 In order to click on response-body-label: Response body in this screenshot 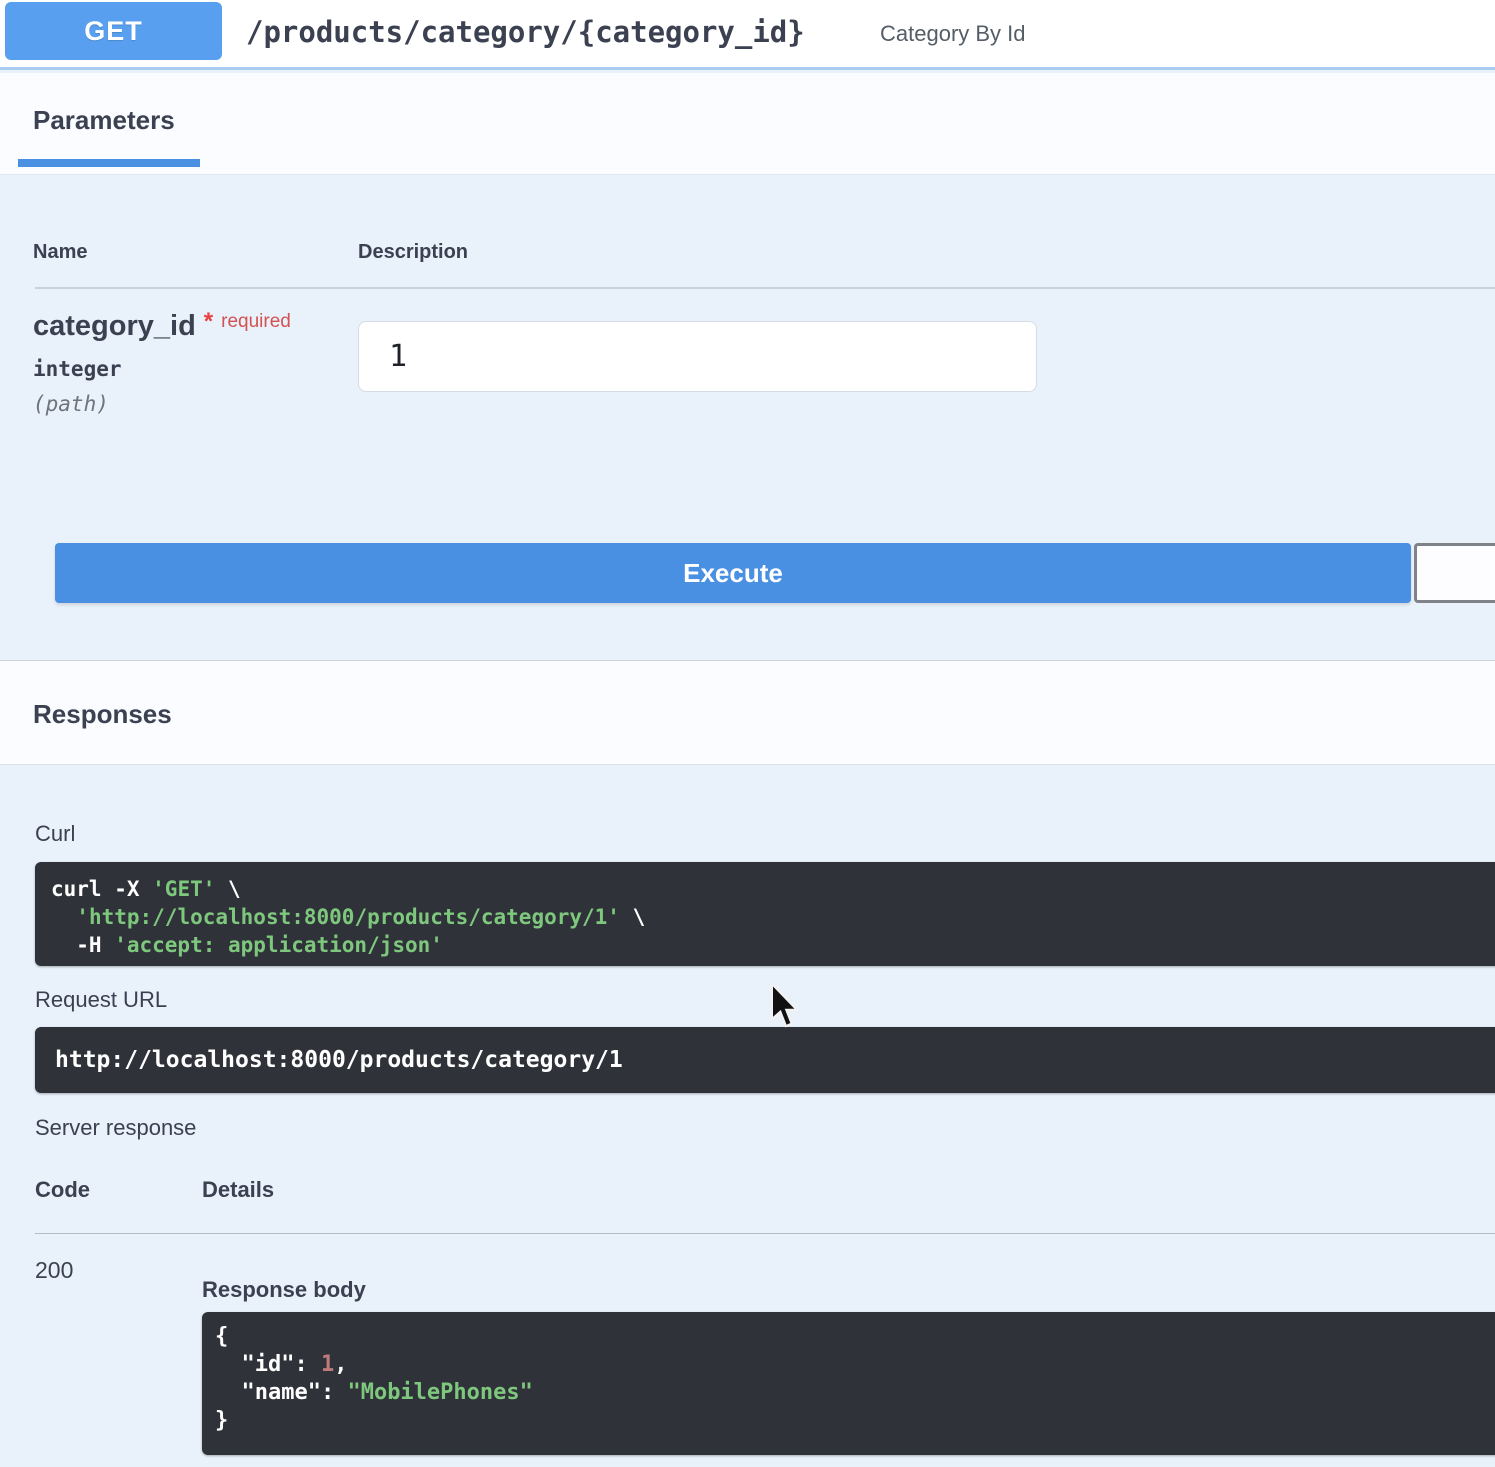, I will do `click(284, 1289)`.